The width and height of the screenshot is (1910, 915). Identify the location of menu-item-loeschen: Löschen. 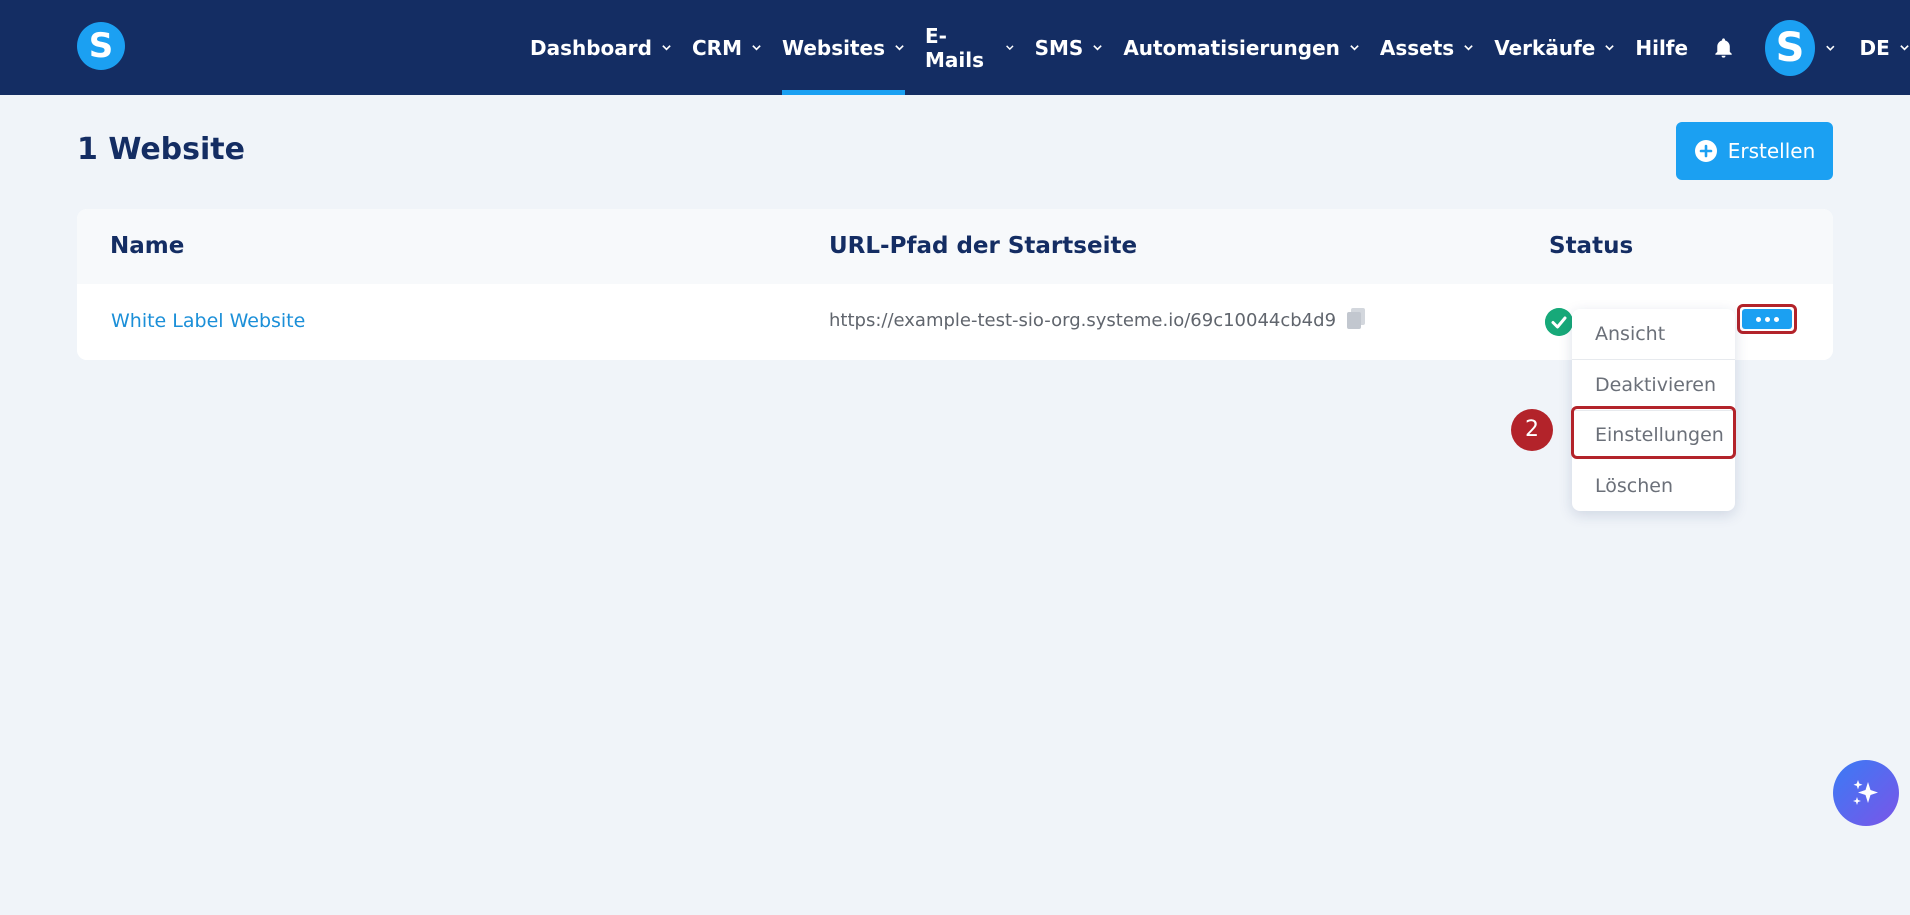
(1653, 486).